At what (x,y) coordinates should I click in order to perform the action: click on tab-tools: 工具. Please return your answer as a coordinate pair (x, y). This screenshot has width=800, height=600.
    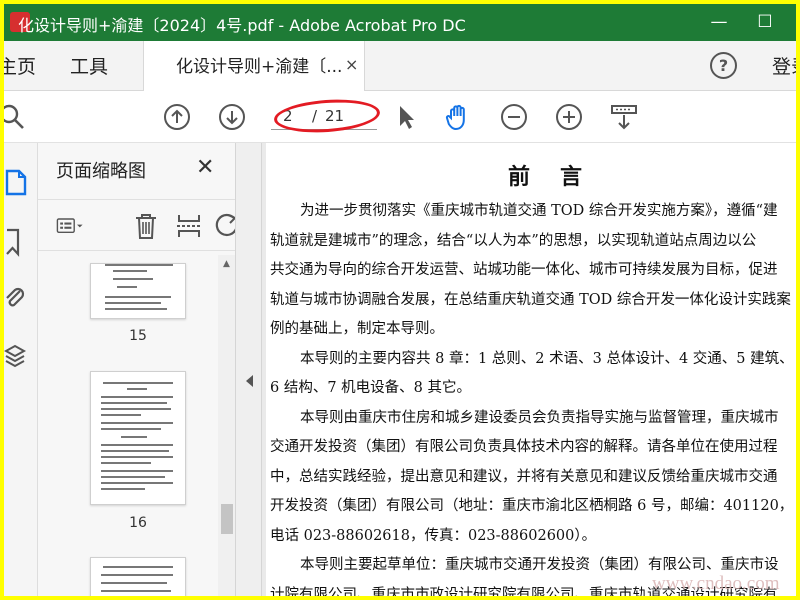
    Looking at the image, I should click on (89, 66).